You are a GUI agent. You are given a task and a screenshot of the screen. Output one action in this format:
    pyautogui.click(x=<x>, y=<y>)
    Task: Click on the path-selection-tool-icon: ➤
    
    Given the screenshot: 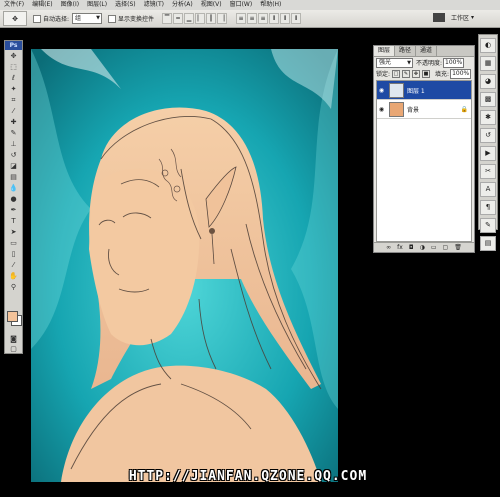 What is the action you would take?
    pyautogui.click(x=13, y=232)
    